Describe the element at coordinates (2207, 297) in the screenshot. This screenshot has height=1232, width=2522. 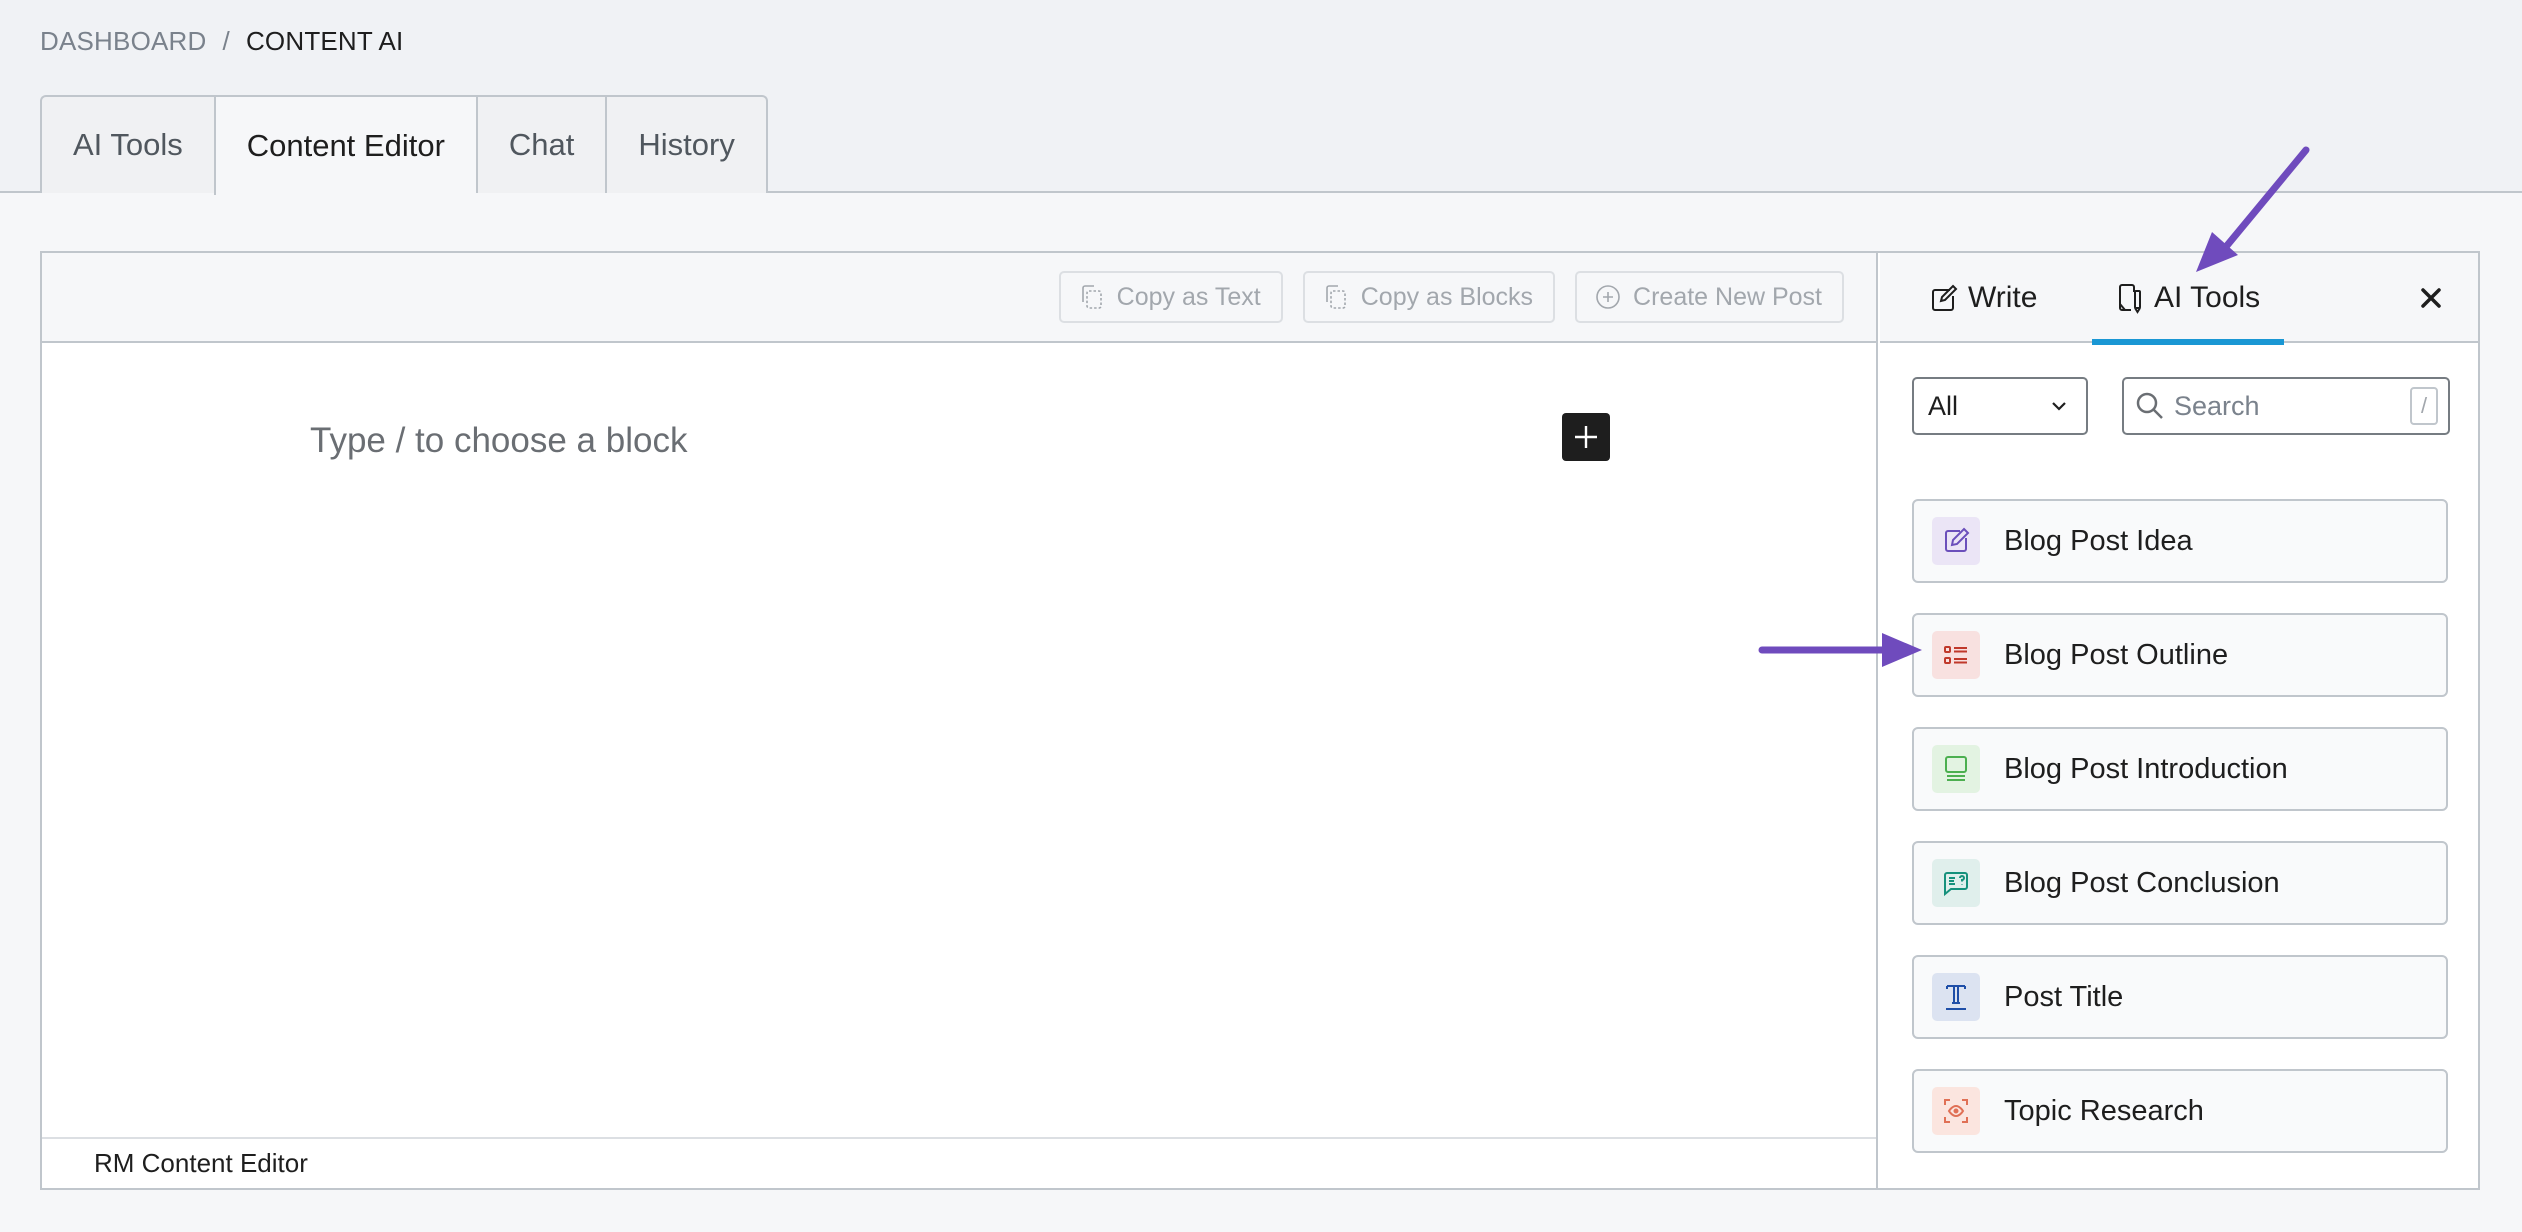
I see `sidebar-tab-ai-tools-label: AI Tools` at that location.